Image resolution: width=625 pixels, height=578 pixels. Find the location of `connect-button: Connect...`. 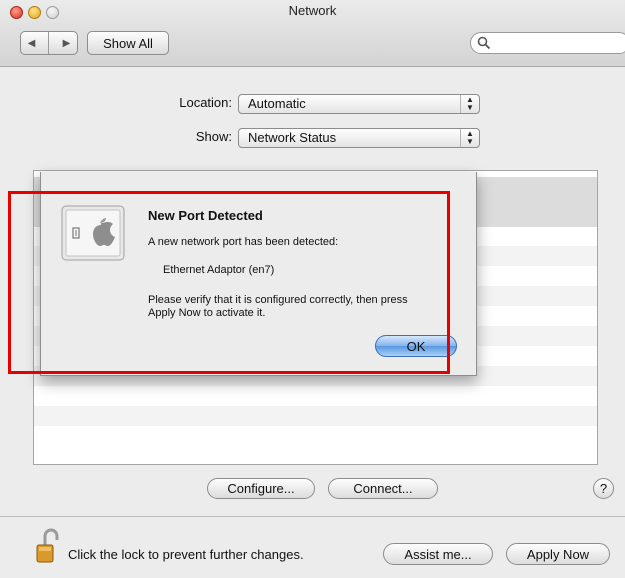

connect-button: Connect... is located at coordinates (383, 488).